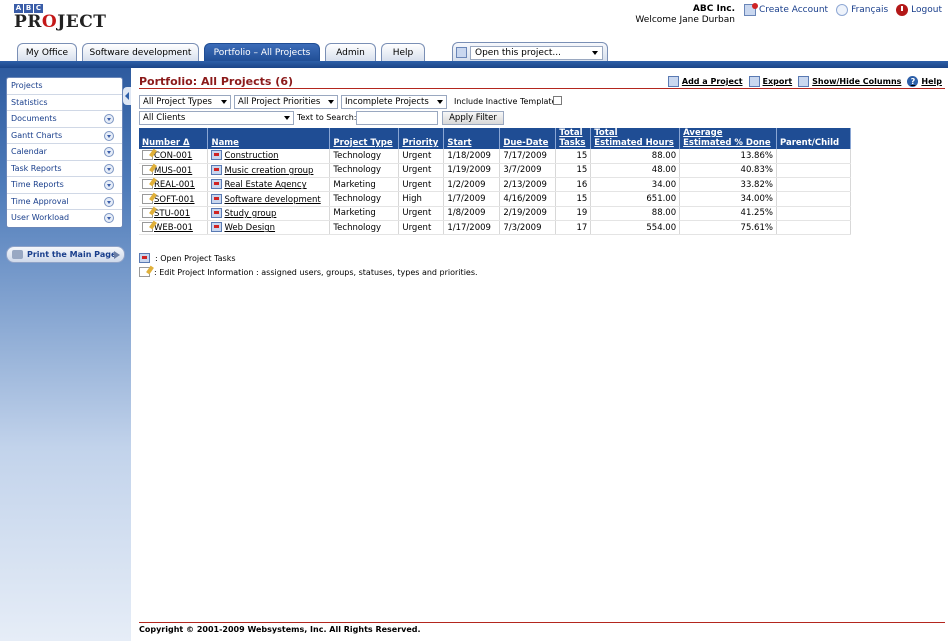 This screenshot has height=641, width=948. What do you see at coordinates (47, 52) in the screenshot?
I see `tab-my-office: My Office` at bounding box center [47, 52].